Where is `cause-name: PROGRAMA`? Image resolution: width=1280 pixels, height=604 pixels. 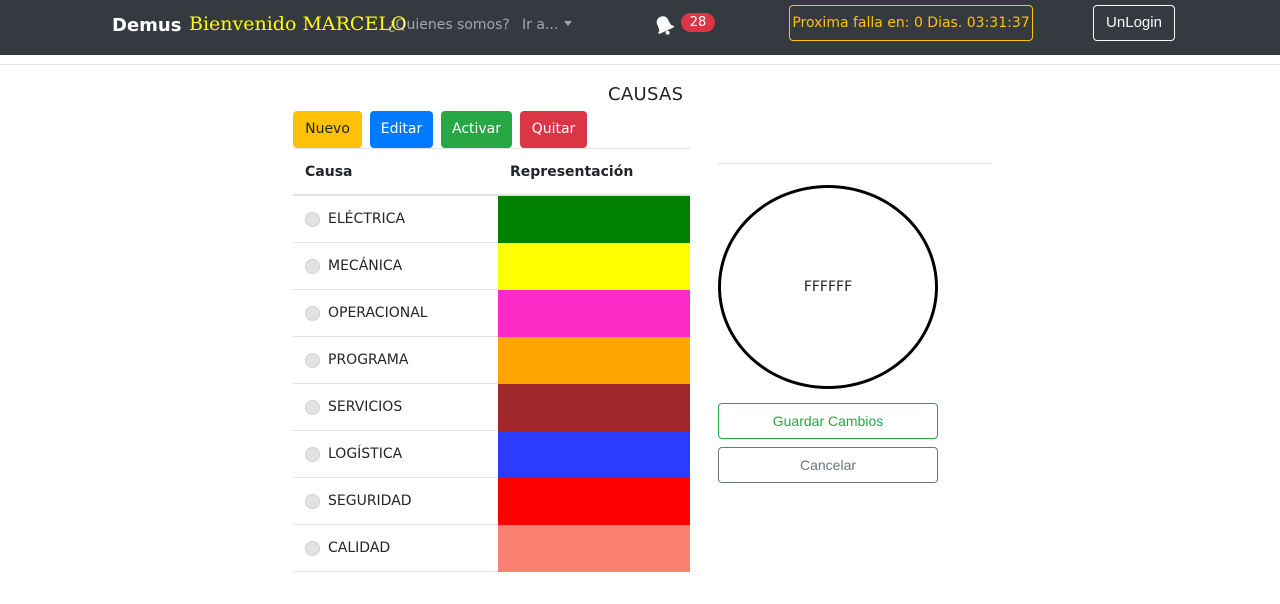
cause-name: PROGRAMA is located at coordinates (368, 360).